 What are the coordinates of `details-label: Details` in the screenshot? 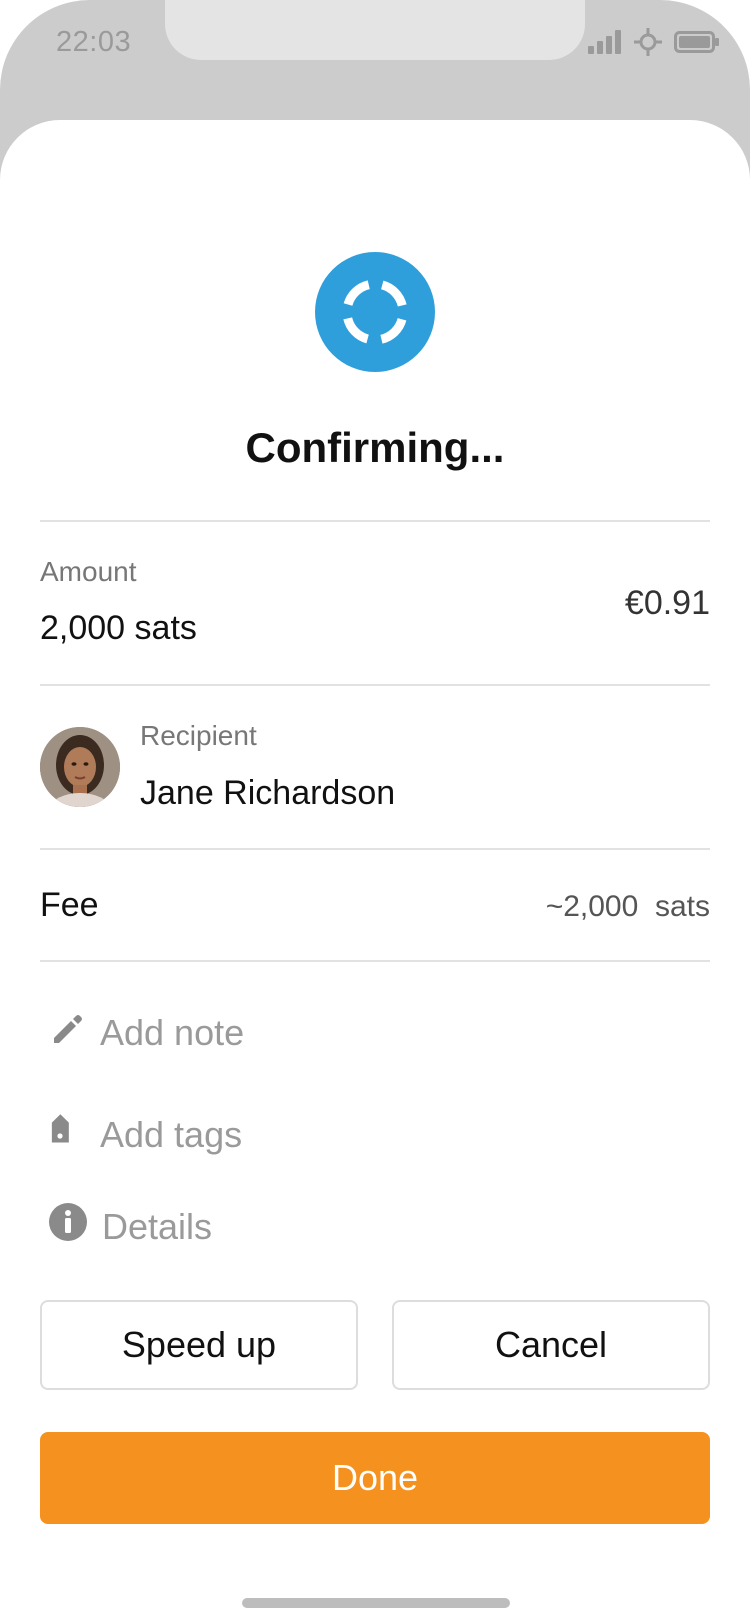 It's located at (157, 1226).